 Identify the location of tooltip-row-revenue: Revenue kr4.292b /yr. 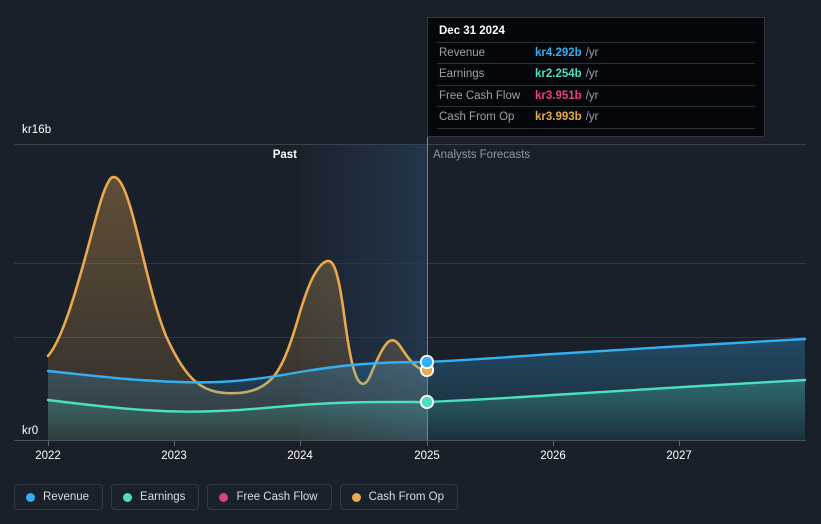
(596, 52).